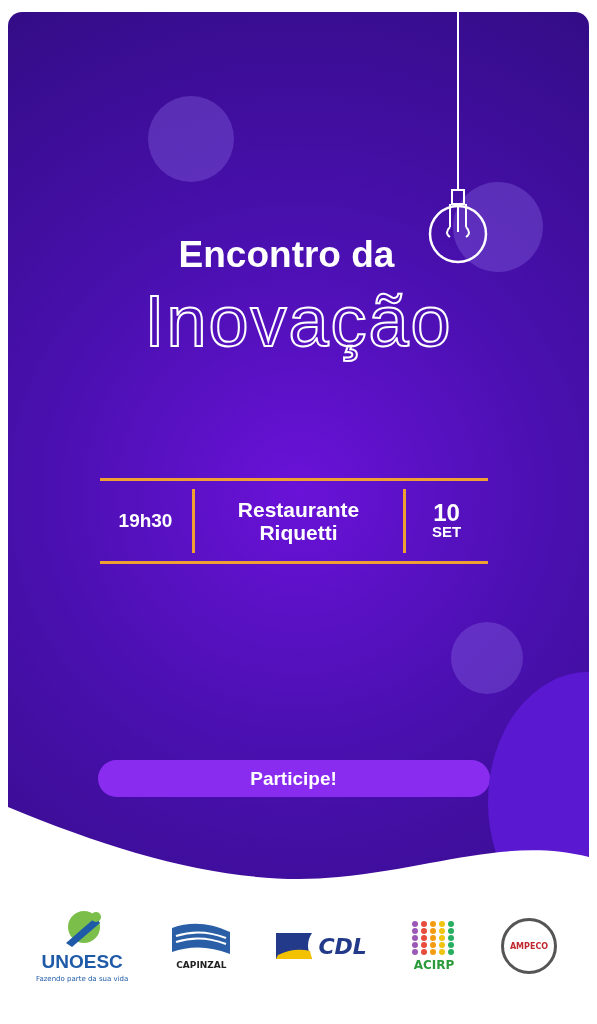 The width and height of the screenshot is (597, 1024). I want to click on date-month: SET, so click(446, 532).